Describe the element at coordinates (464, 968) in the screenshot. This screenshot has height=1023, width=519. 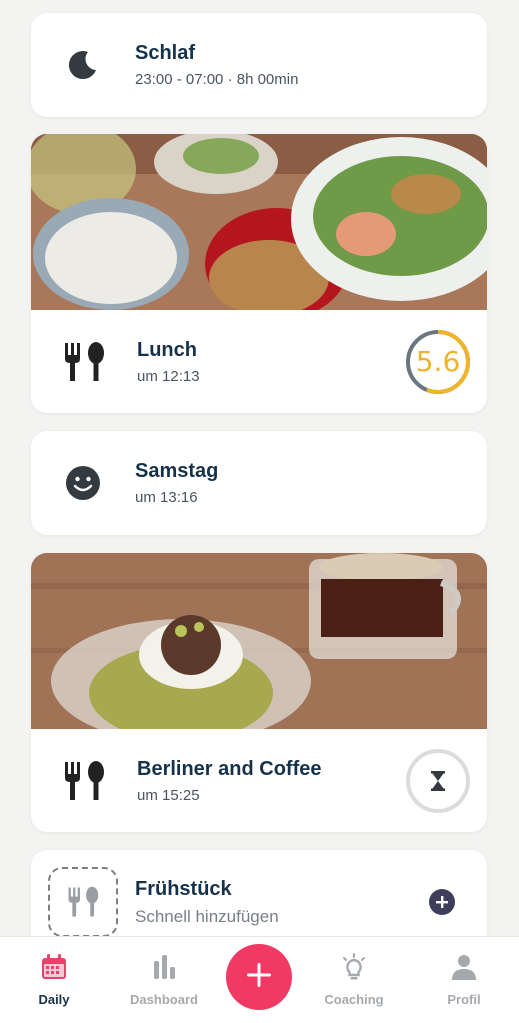
I see `person-icon` at that location.